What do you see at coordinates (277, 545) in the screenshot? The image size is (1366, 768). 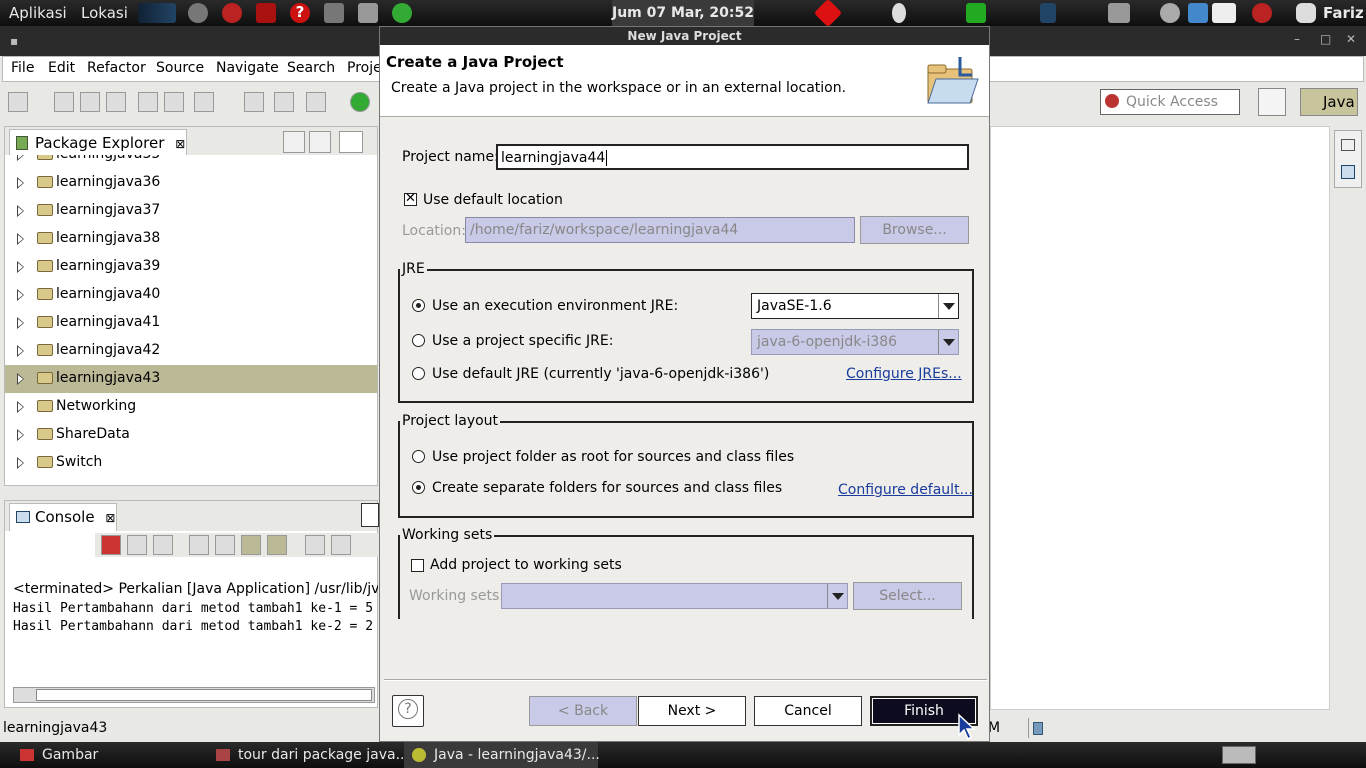 I see `show-stderr-icon` at bounding box center [277, 545].